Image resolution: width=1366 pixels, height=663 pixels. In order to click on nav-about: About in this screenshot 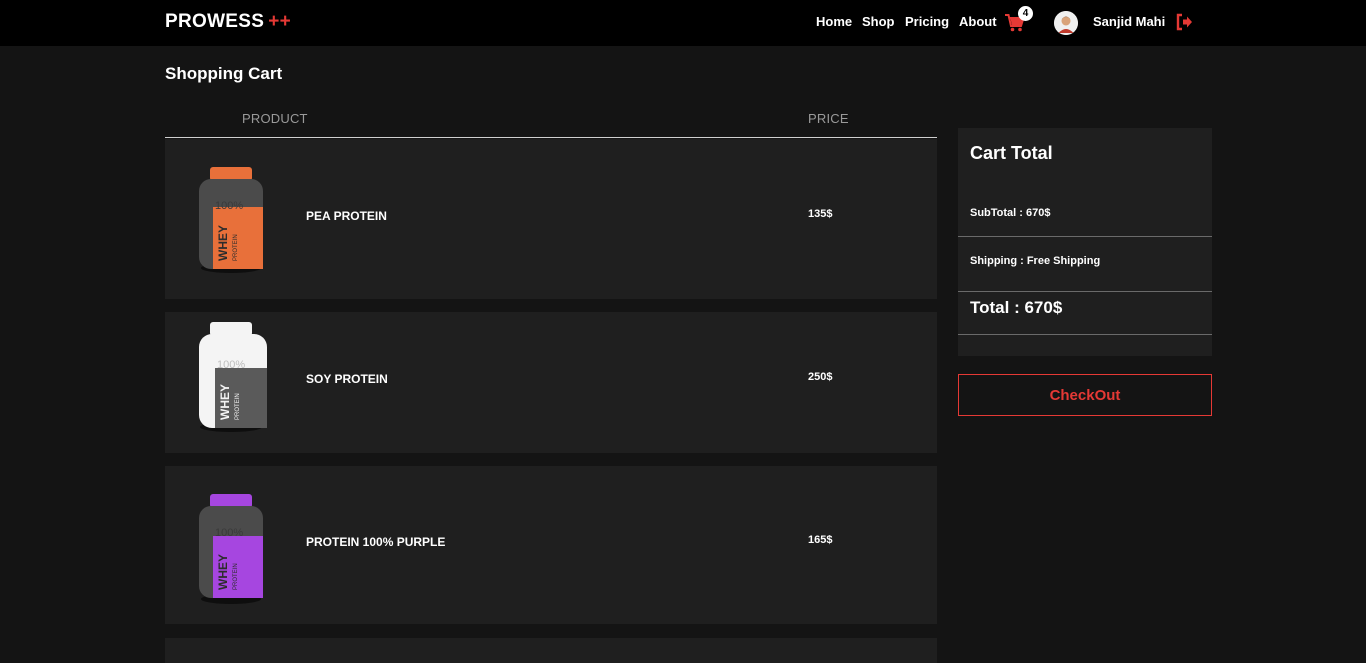, I will do `click(978, 21)`.